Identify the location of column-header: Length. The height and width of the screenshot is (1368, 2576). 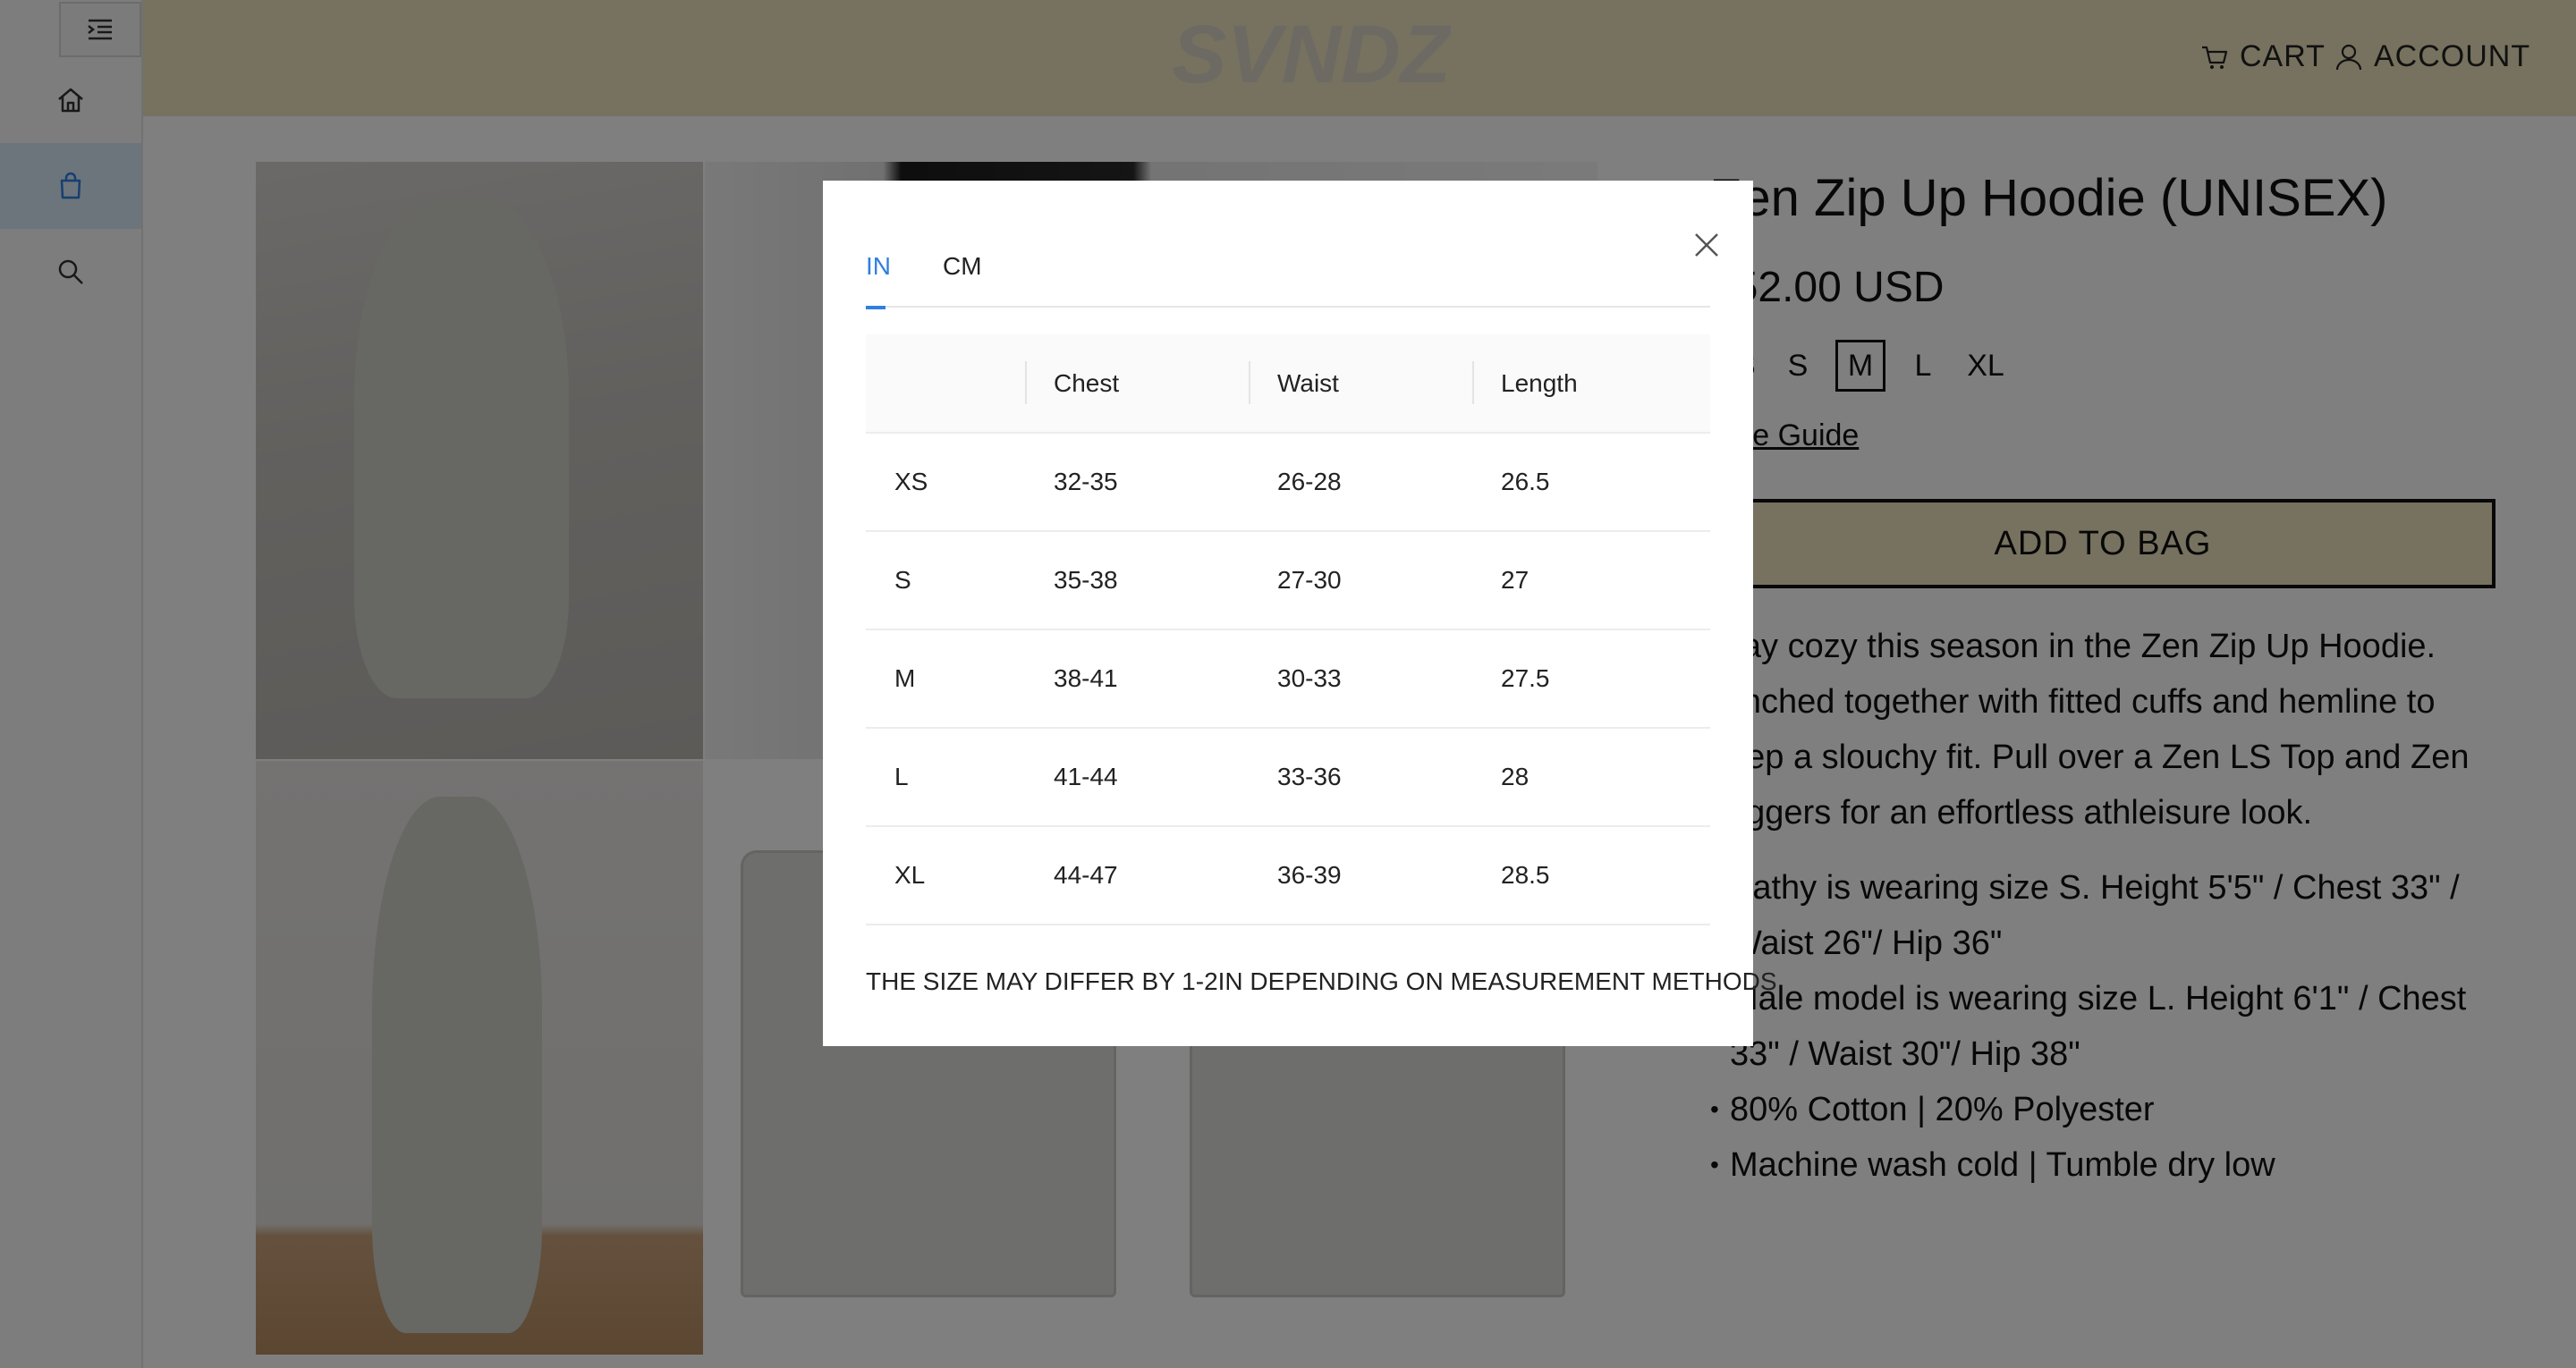
(1591, 384).